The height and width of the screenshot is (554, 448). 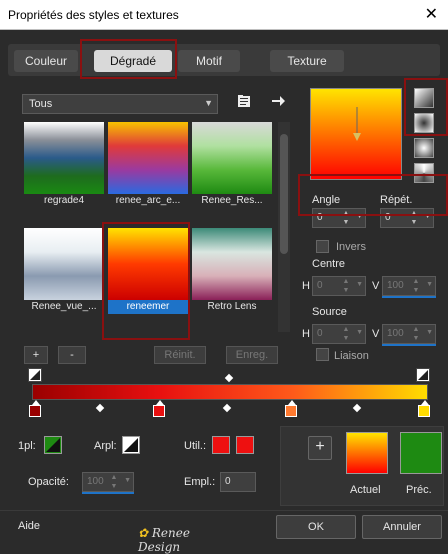 What do you see at coordinates (320, 333) in the screenshot?
I see `source-h-value: 0` at bounding box center [320, 333].